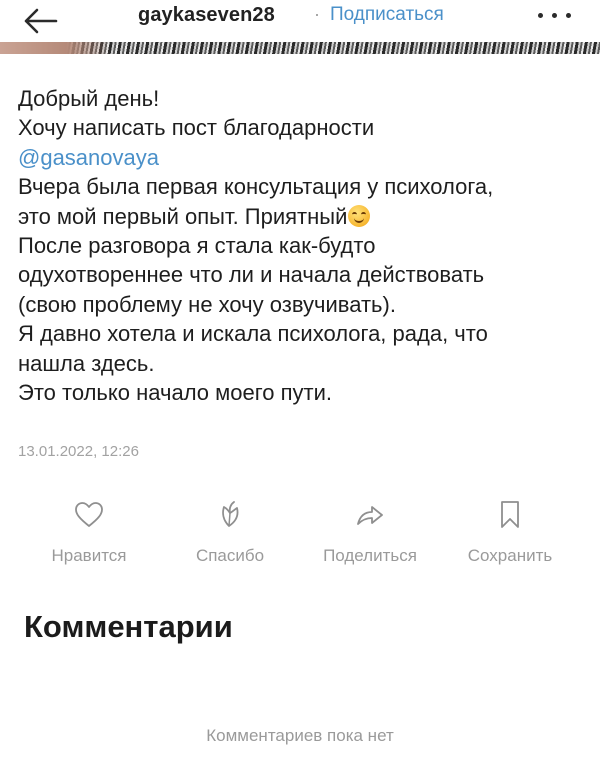  I want to click on thanks-button: Спасибо, so click(230, 535).